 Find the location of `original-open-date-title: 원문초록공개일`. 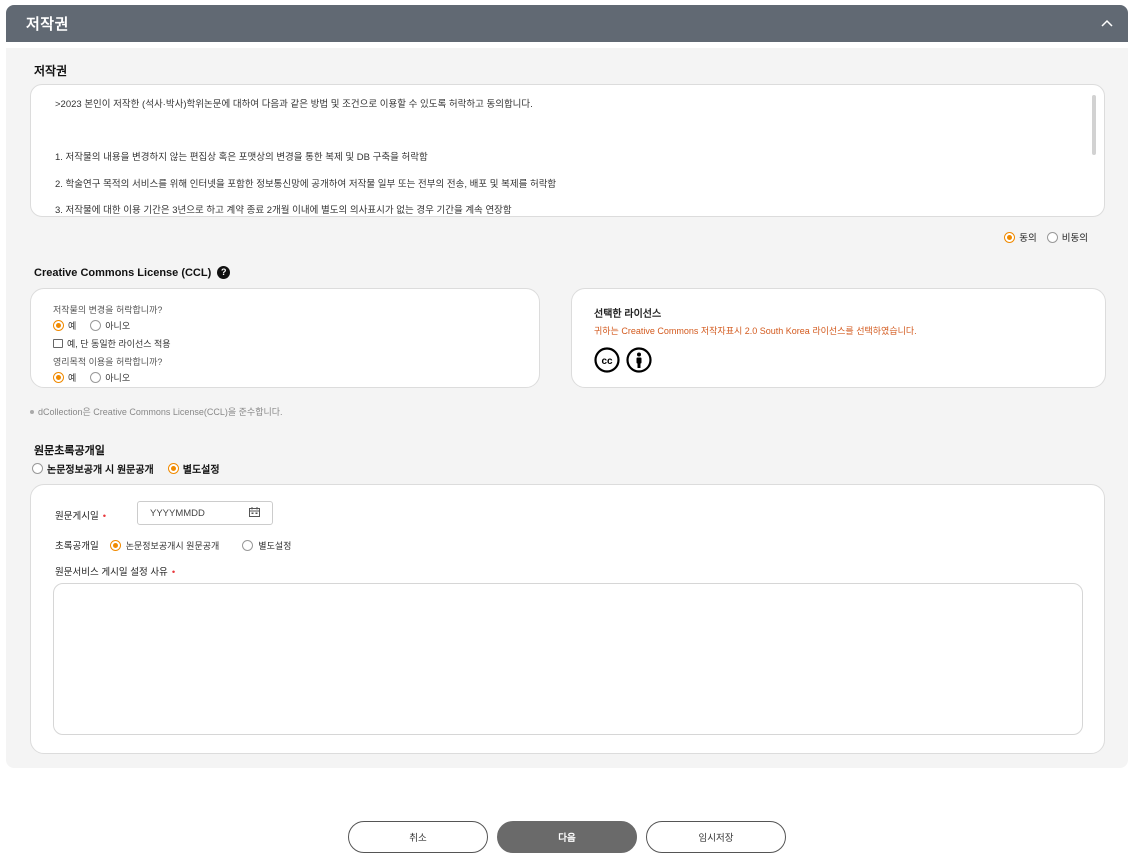

original-open-date-title: 원문초록공개일 is located at coordinates (69, 451).